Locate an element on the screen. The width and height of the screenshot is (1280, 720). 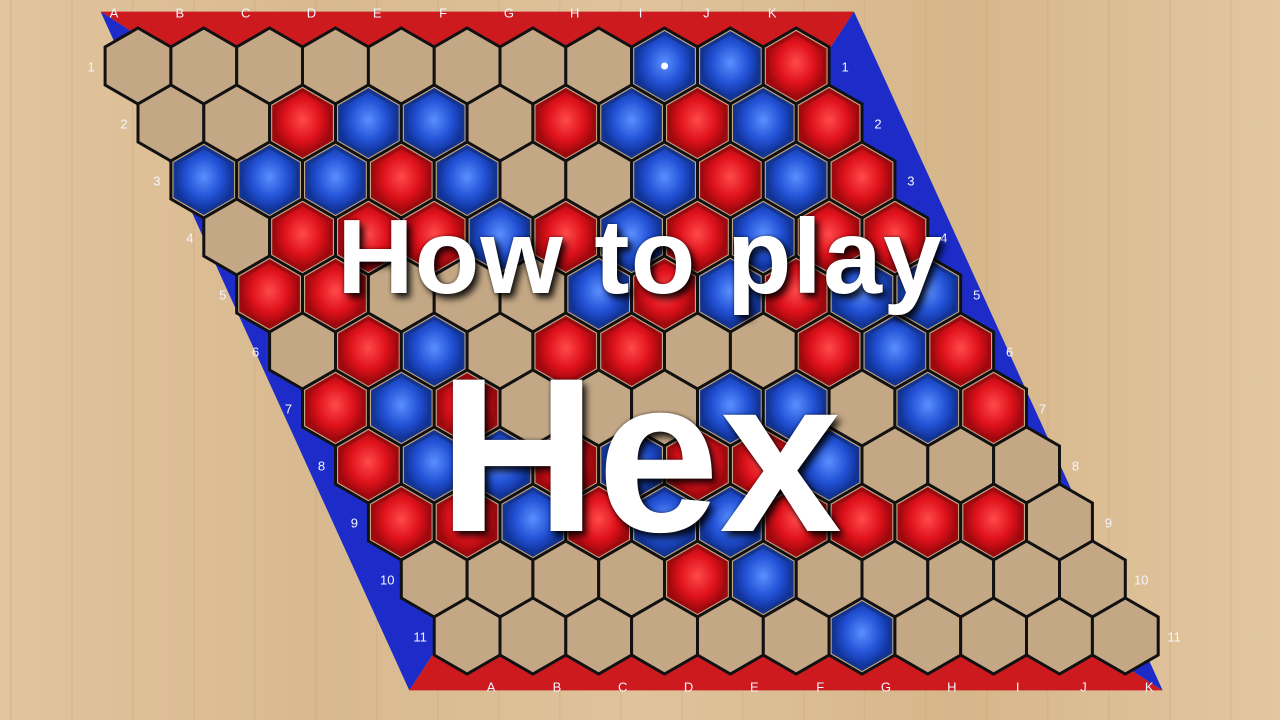
row-label-left: 3 is located at coordinates (156, 180).